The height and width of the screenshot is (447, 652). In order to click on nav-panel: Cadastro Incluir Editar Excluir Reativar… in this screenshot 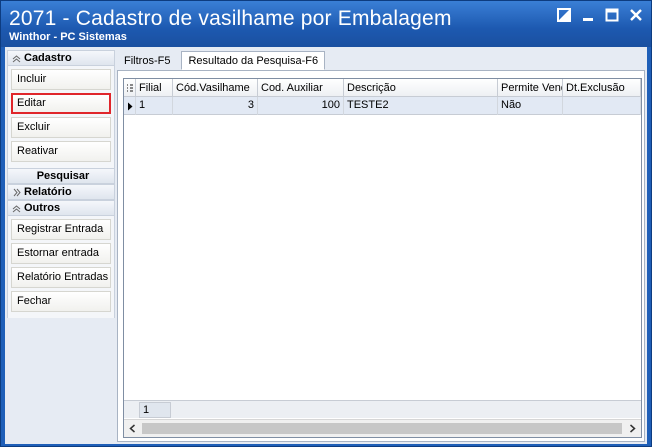, I will do `click(61, 186)`.